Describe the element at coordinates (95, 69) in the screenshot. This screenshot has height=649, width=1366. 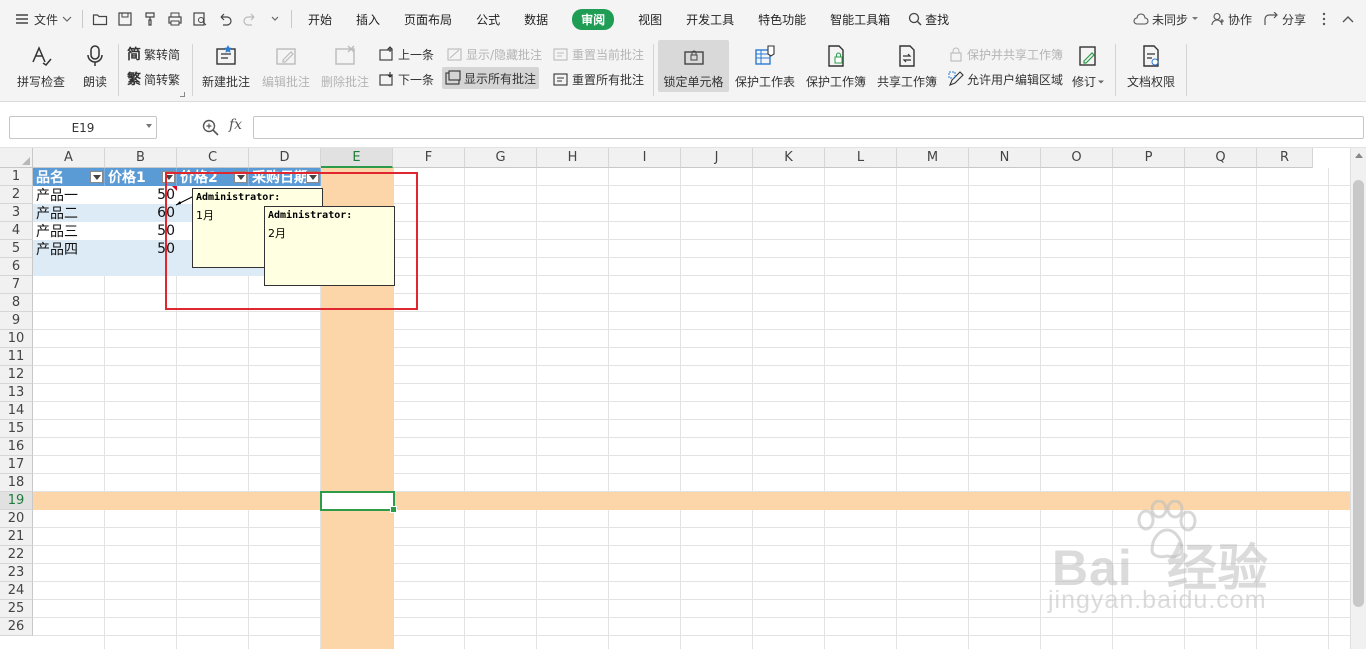
I see `read-aloud-button: 朗读` at that location.